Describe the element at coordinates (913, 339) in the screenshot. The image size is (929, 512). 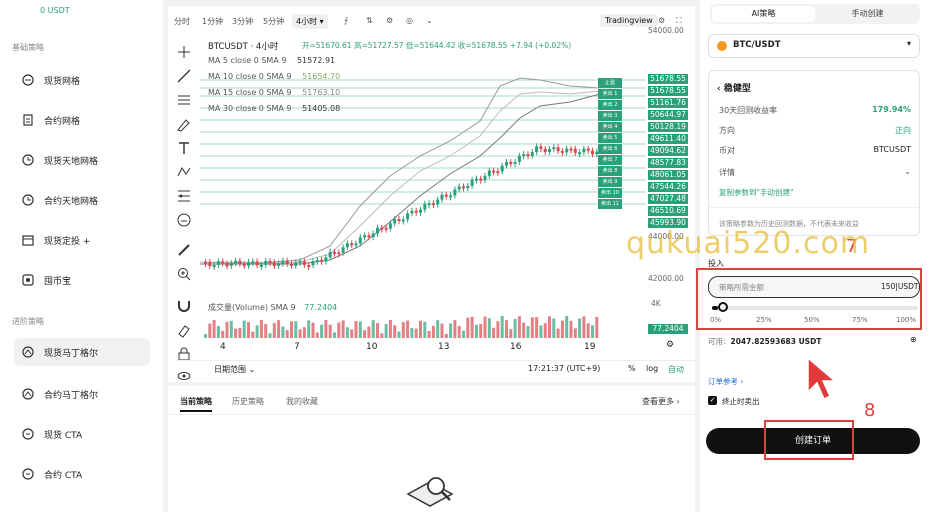
I see `transfer-icon: ⊕` at that location.